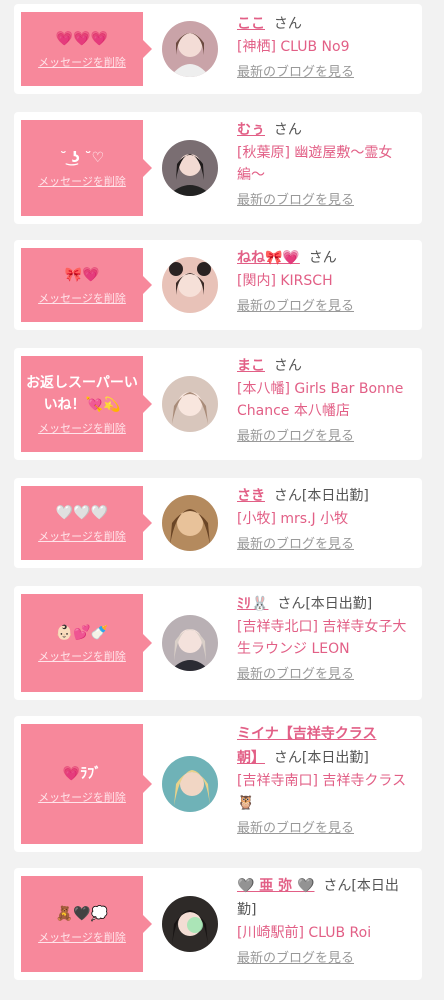 The height and width of the screenshot is (1000, 444). I want to click on message-bubble: 💗💗💗 メッセージを削除, so click(86, 49).